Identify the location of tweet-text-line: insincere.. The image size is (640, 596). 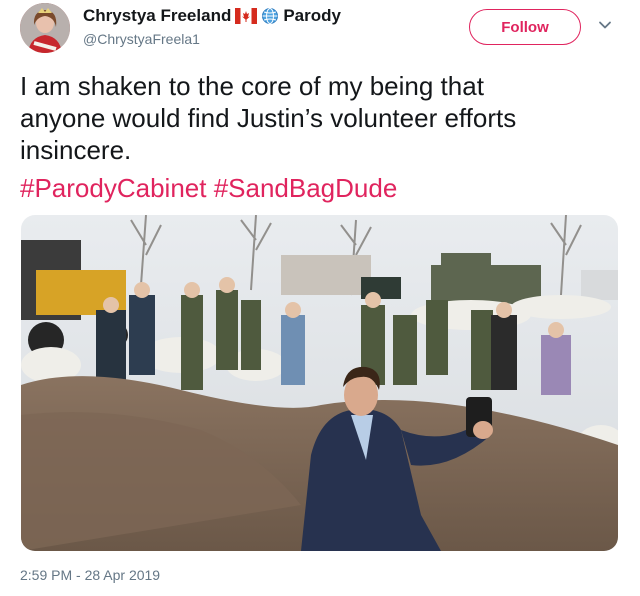
(76, 150).